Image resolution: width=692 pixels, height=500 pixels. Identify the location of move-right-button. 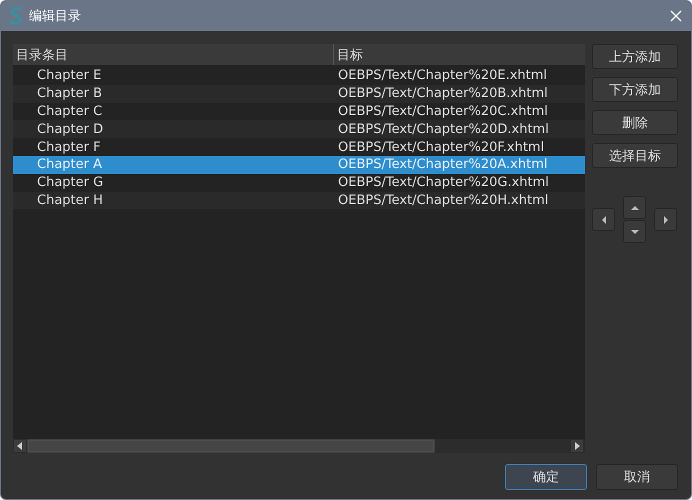
(665, 219).